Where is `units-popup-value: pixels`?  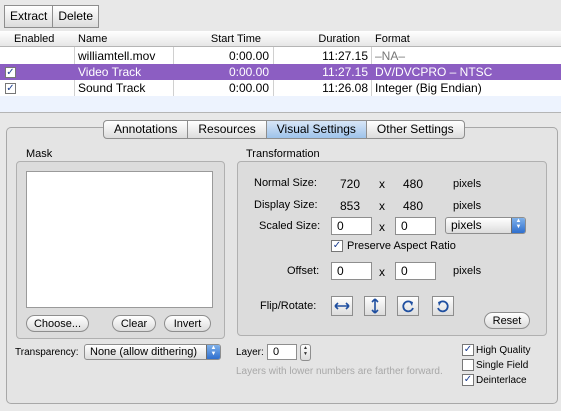 units-popup-value: pixels is located at coordinates (466, 225).